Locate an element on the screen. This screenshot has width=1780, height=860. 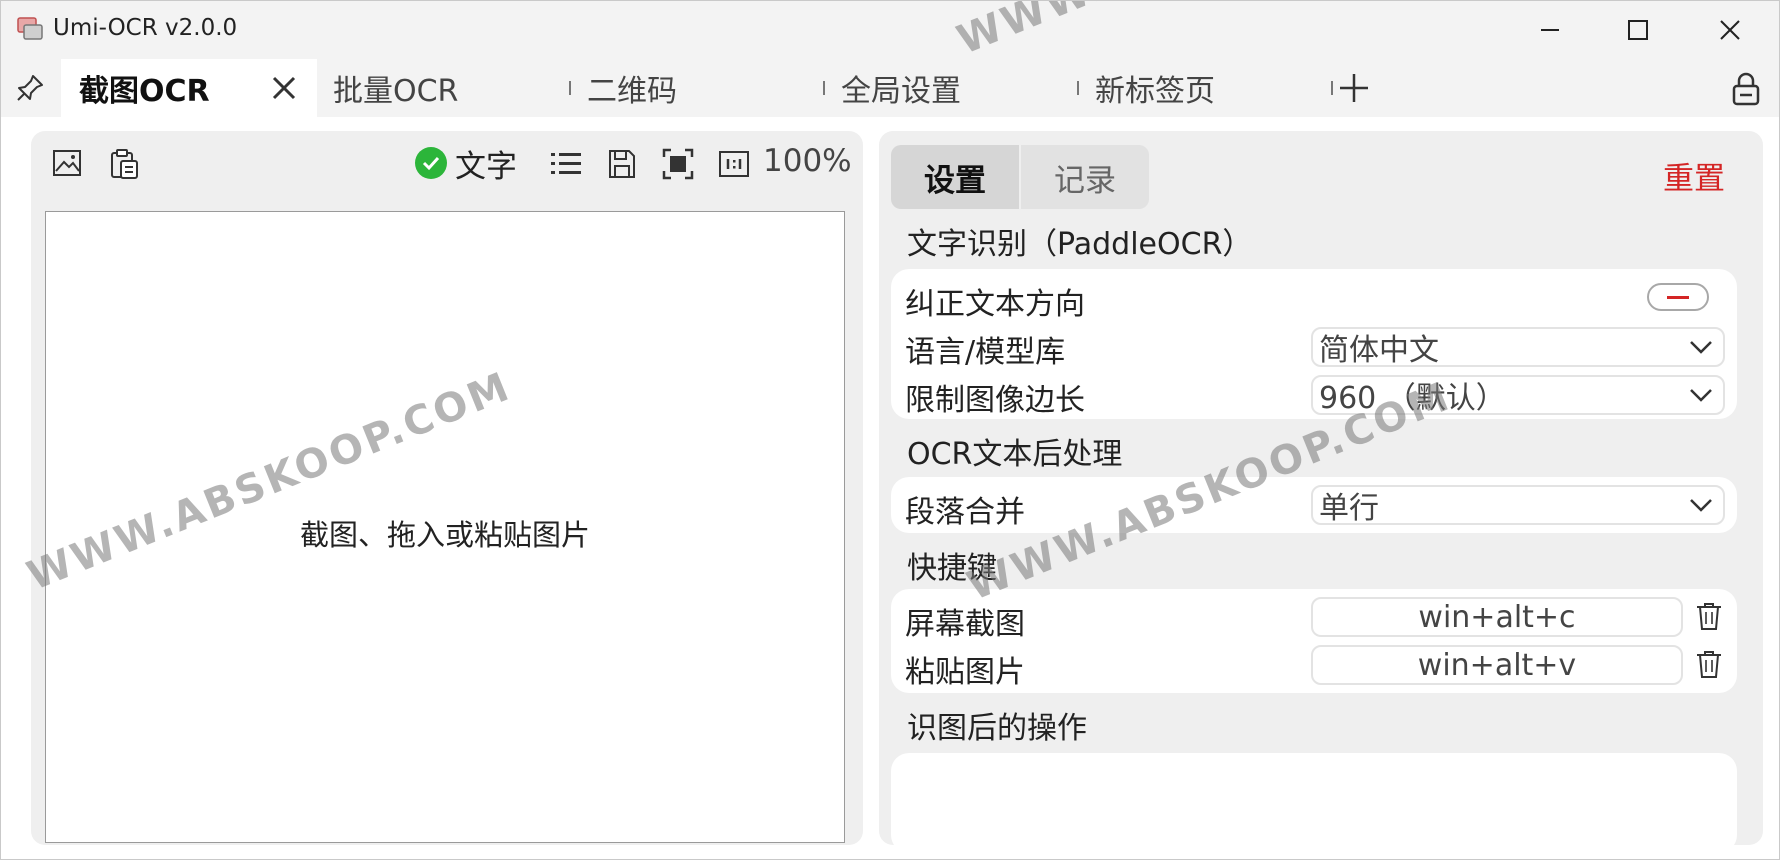
tab-settings-label: 设置 is located at coordinates (955, 180).